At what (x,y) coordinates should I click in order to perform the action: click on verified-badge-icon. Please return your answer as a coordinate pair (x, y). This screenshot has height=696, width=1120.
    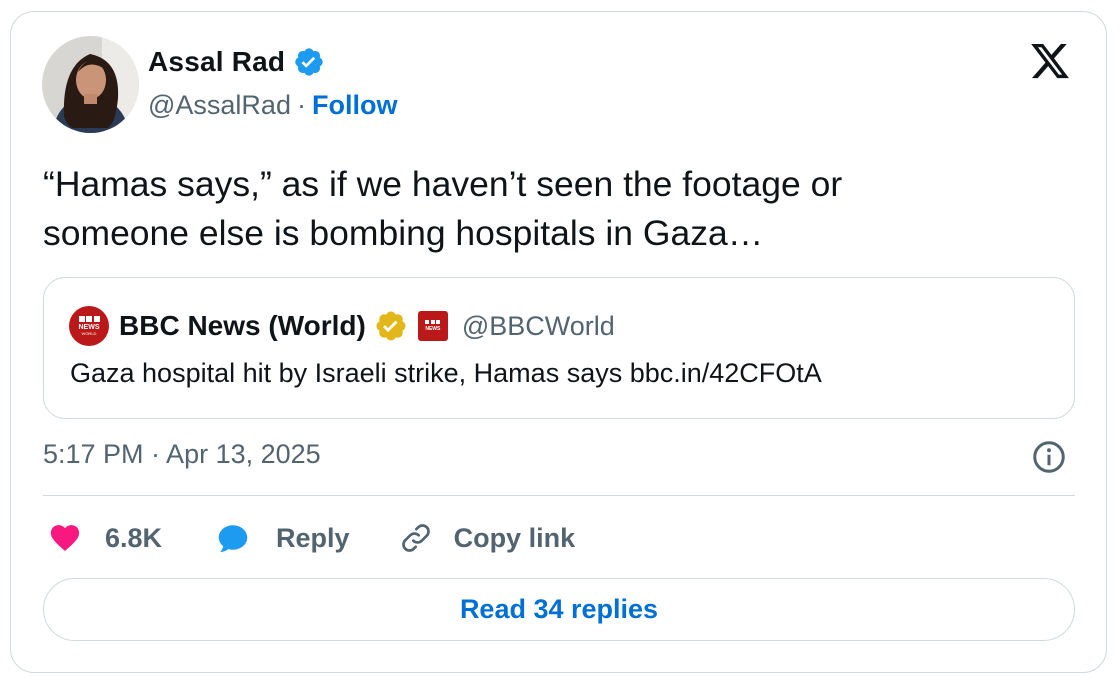
    Looking at the image, I should click on (309, 62).